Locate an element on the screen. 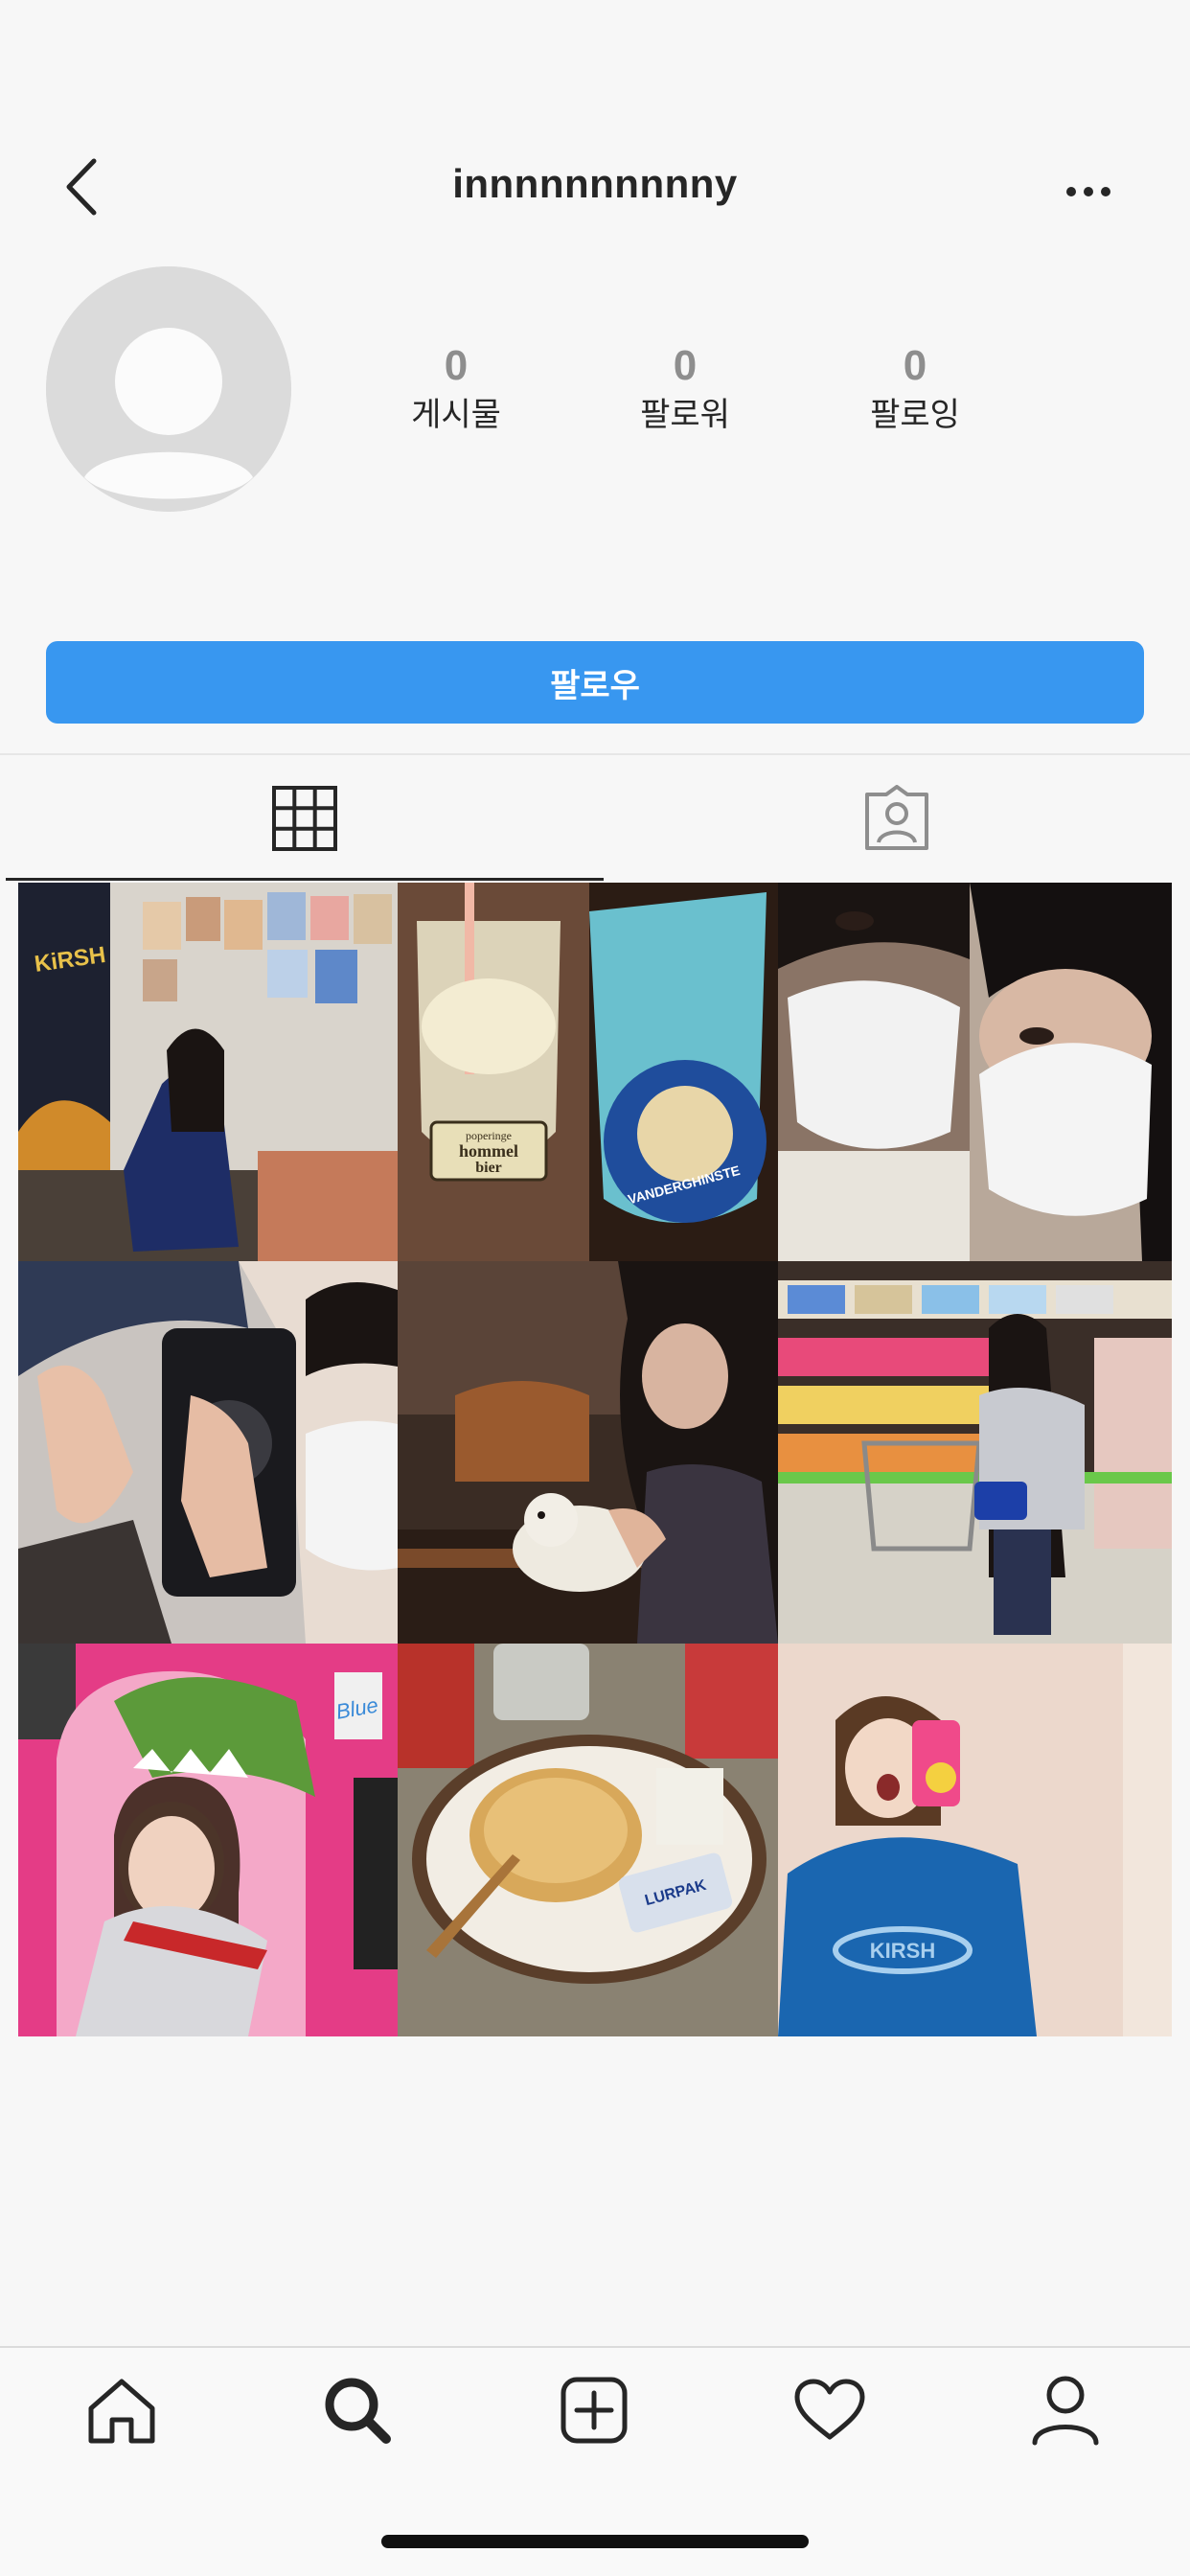 The width and height of the screenshot is (1190, 2576). home-icon is located at coordinates (122, 2411).